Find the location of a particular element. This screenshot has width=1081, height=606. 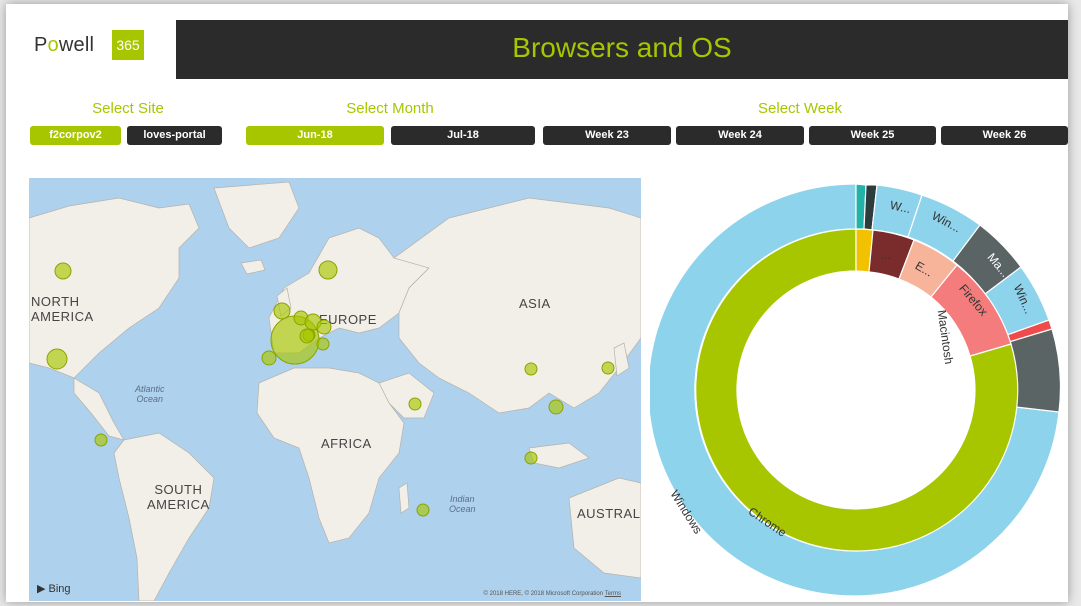

bubble-italy is located at coordinates (323, 344).